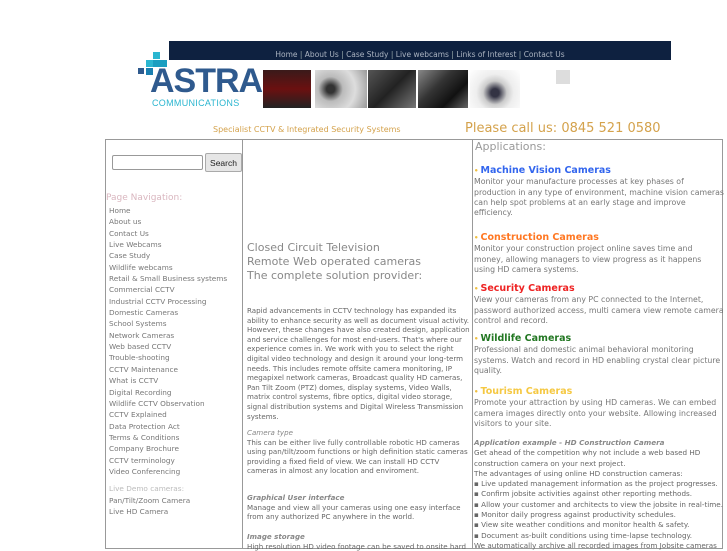 The width and height of the screenshot is (727, 551). Describe the element at coordinates (168, 380) in the screenshot. I see `sidebar-link: What is CCTV` at that location.